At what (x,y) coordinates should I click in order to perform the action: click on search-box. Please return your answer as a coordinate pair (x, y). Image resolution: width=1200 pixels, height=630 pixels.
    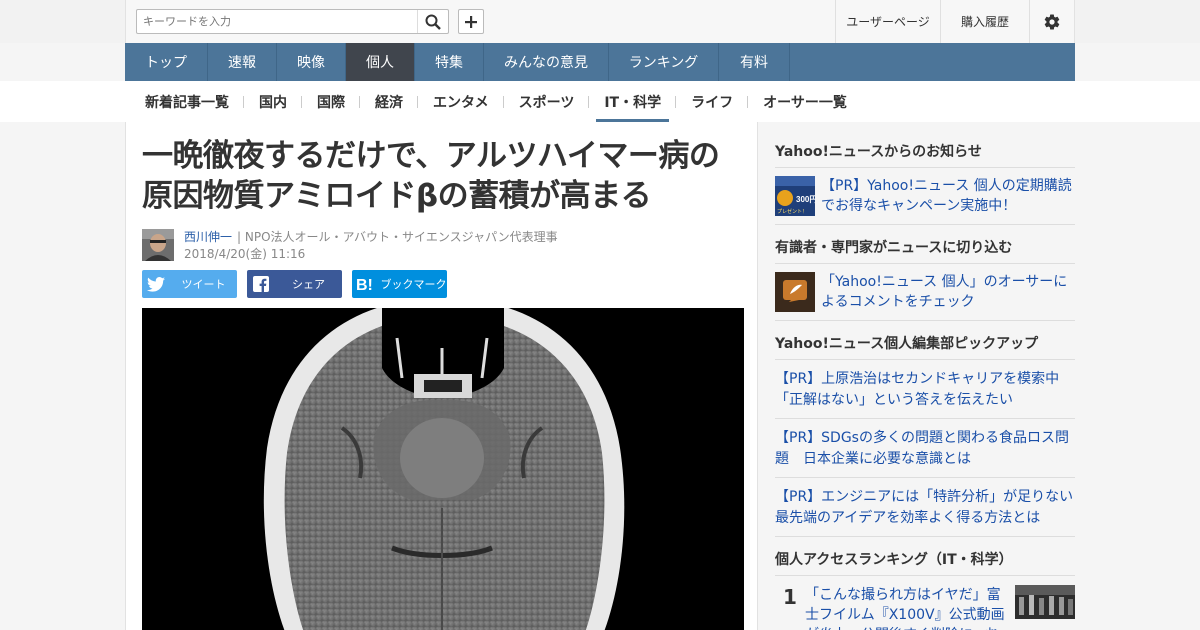
    Looking at the image, I should click on (292, 21).